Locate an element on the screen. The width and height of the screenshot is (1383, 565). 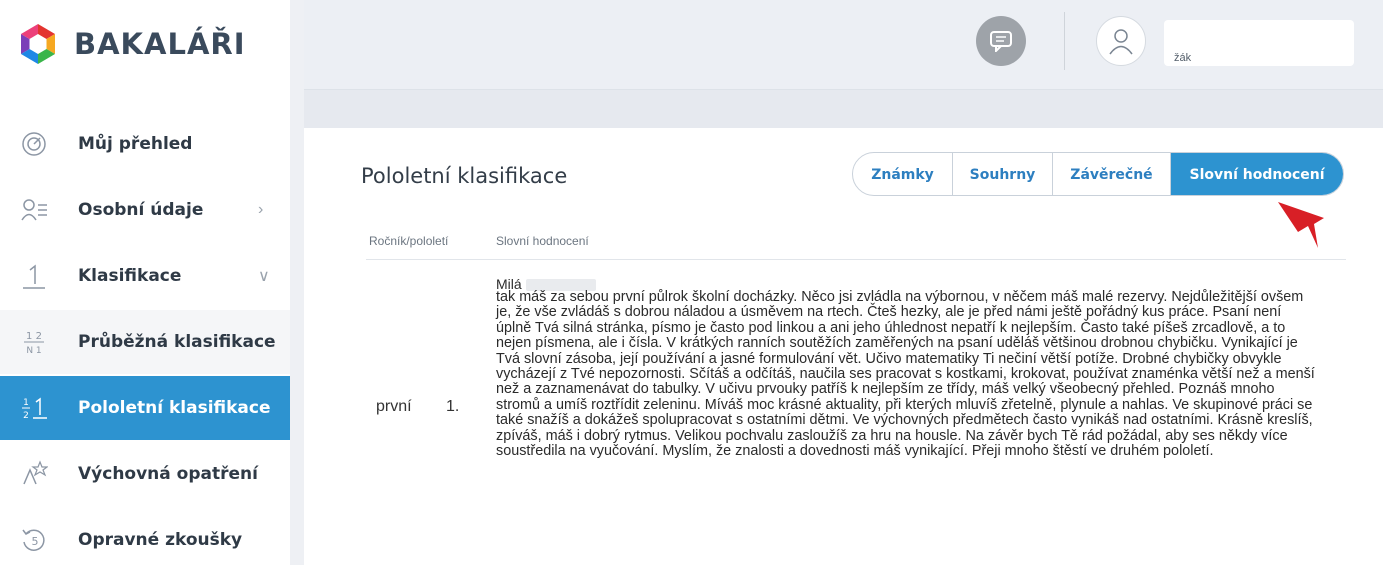
grade-one-icon is located at coordinates (34, 276).